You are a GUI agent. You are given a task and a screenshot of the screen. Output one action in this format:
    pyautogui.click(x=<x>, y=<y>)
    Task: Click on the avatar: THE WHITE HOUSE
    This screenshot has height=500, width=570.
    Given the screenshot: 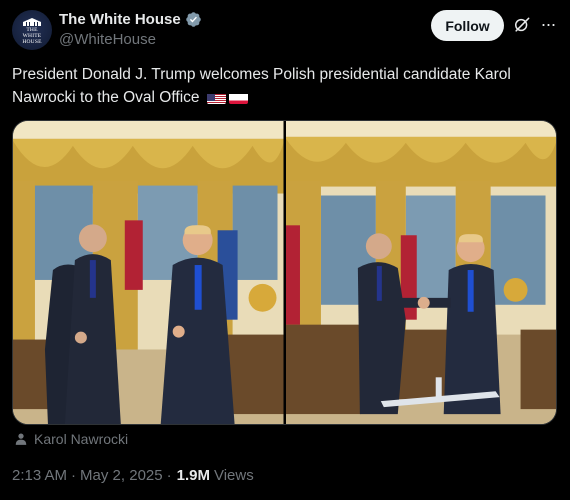 What is the action you would take?
    pyautogui.click(x=32, y=30)
    